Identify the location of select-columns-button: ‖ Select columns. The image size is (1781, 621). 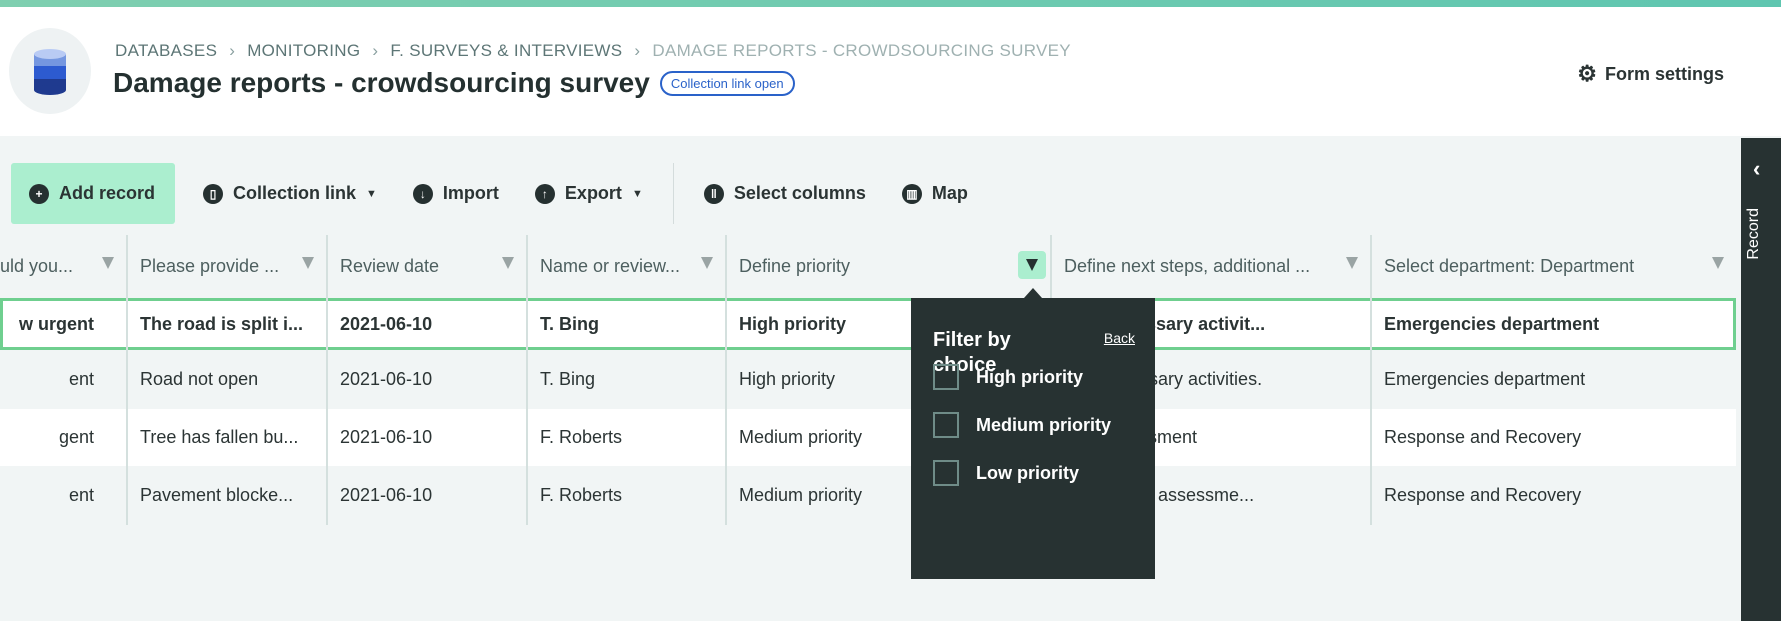
(785, 193).